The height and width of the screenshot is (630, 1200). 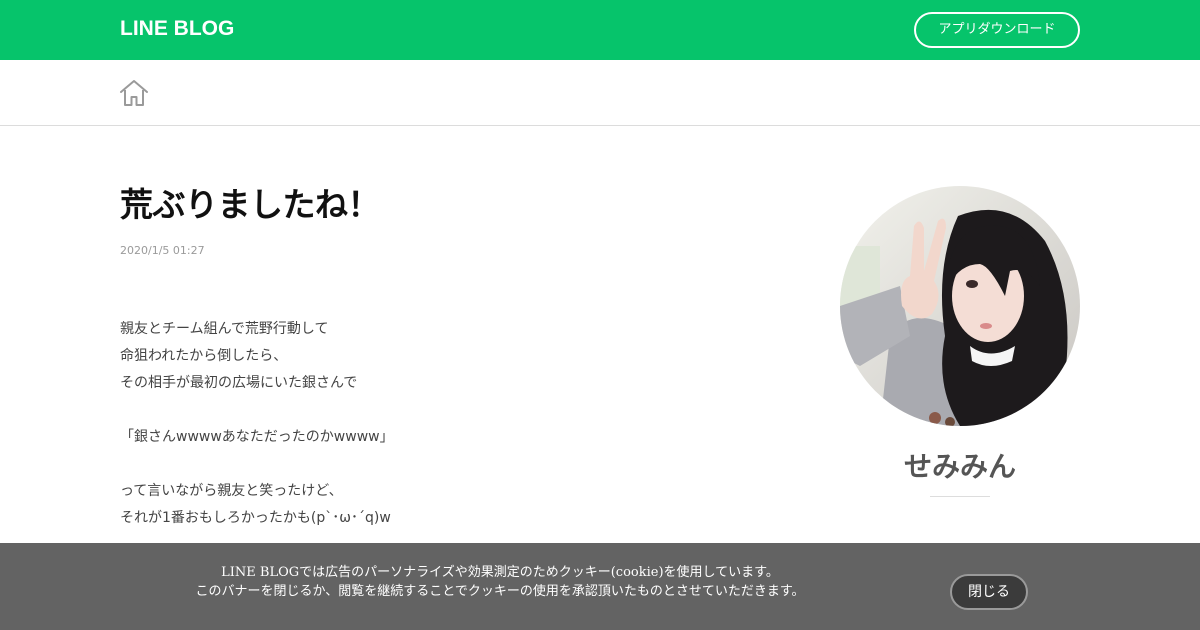 What do you see at coordinates (162, 250) in the screenshot?
I see `post-date: 2020/1/5 01:27` at bounding box center [162, 250].